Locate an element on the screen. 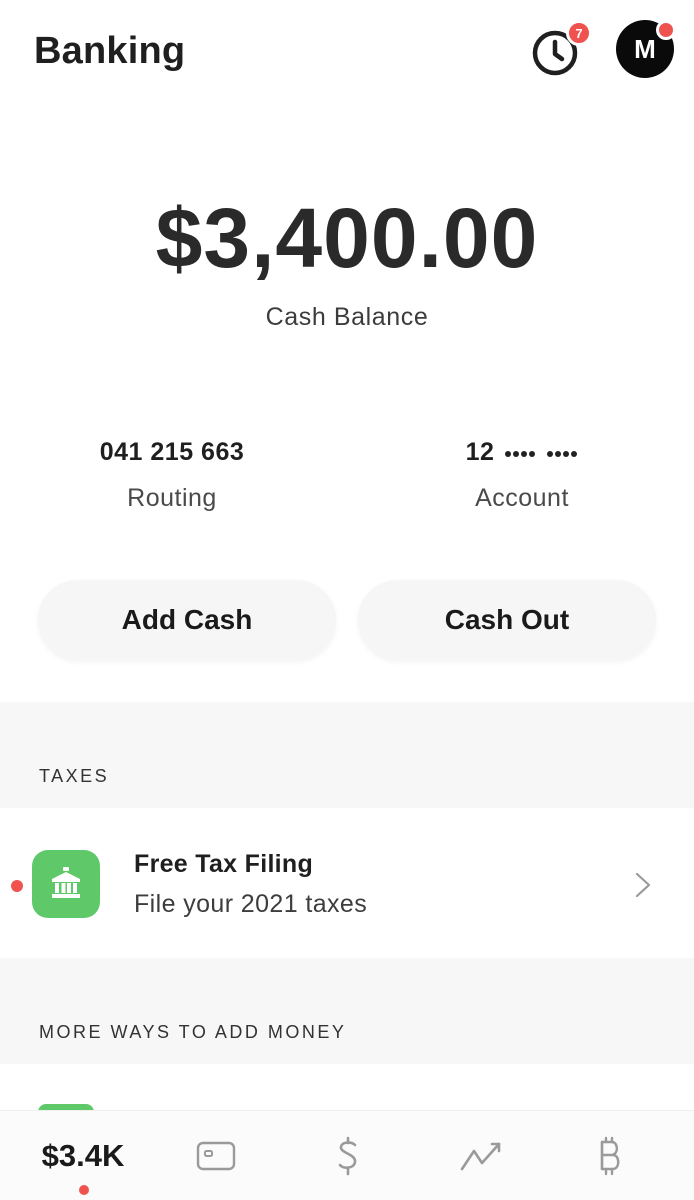  bottom-nav: $3.4K is located at coordinates (347, 1155).